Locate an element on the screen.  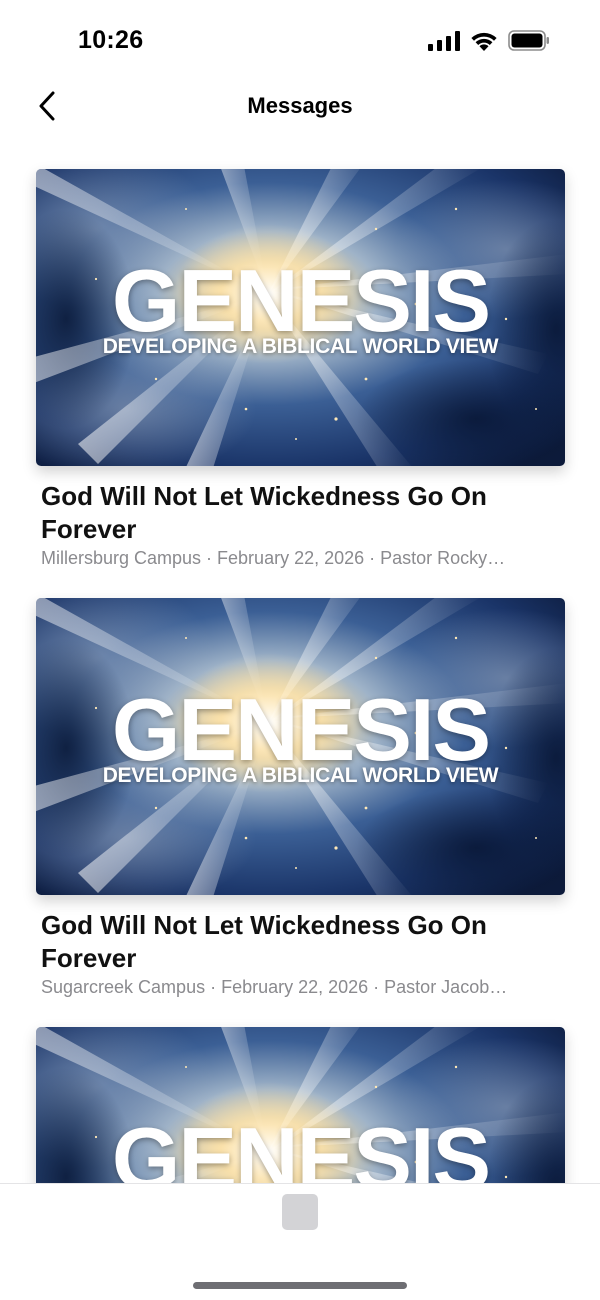
message-card: GENESIS DEVELOPING A BIBLICAL WORLD VIEW is located at coordinates (300, 1105).